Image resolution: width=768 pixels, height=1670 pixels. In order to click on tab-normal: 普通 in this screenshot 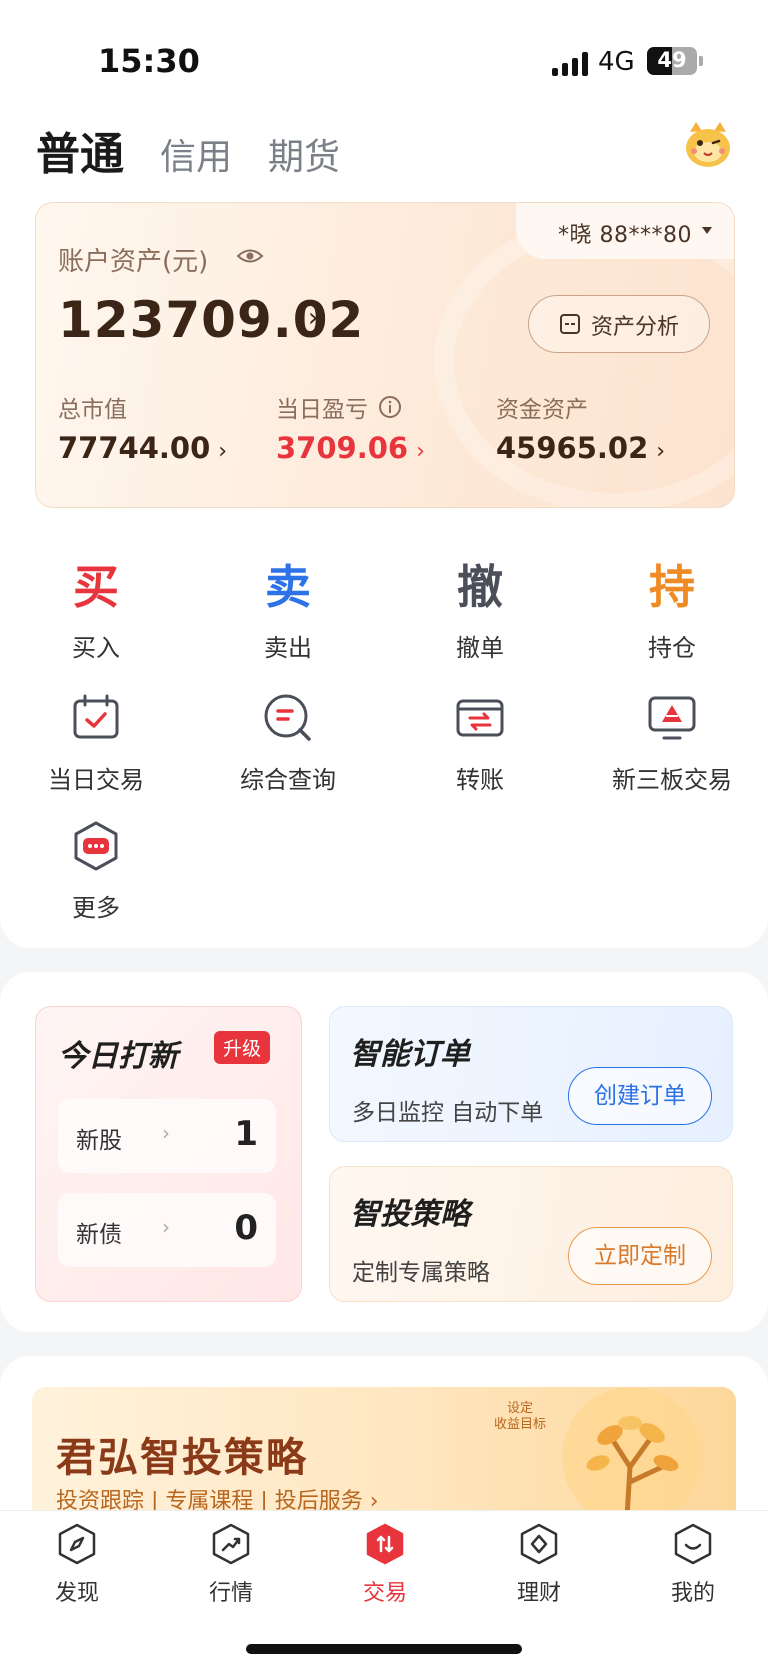, I will do `click(80, 150)`.